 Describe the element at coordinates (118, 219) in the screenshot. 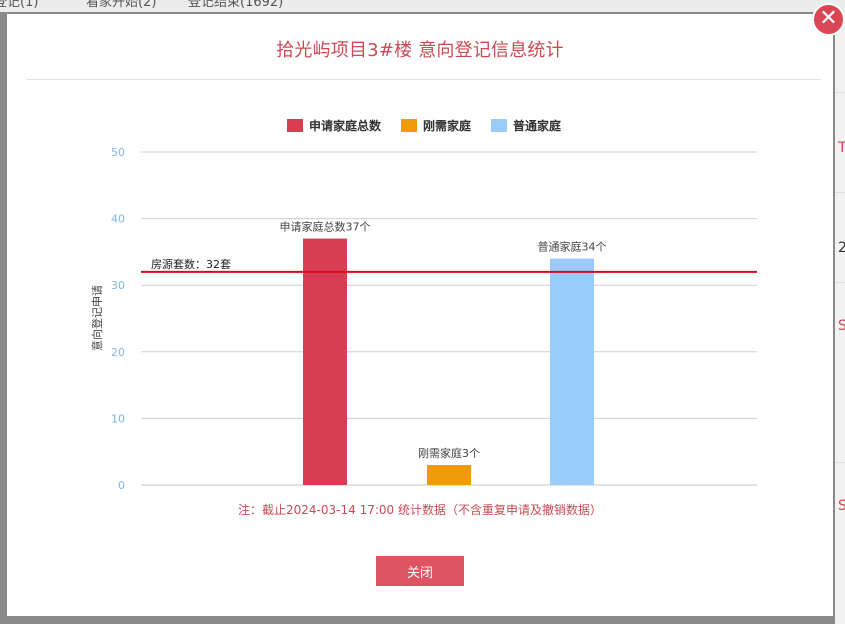

I see `y-tick-label: 40` at that location.